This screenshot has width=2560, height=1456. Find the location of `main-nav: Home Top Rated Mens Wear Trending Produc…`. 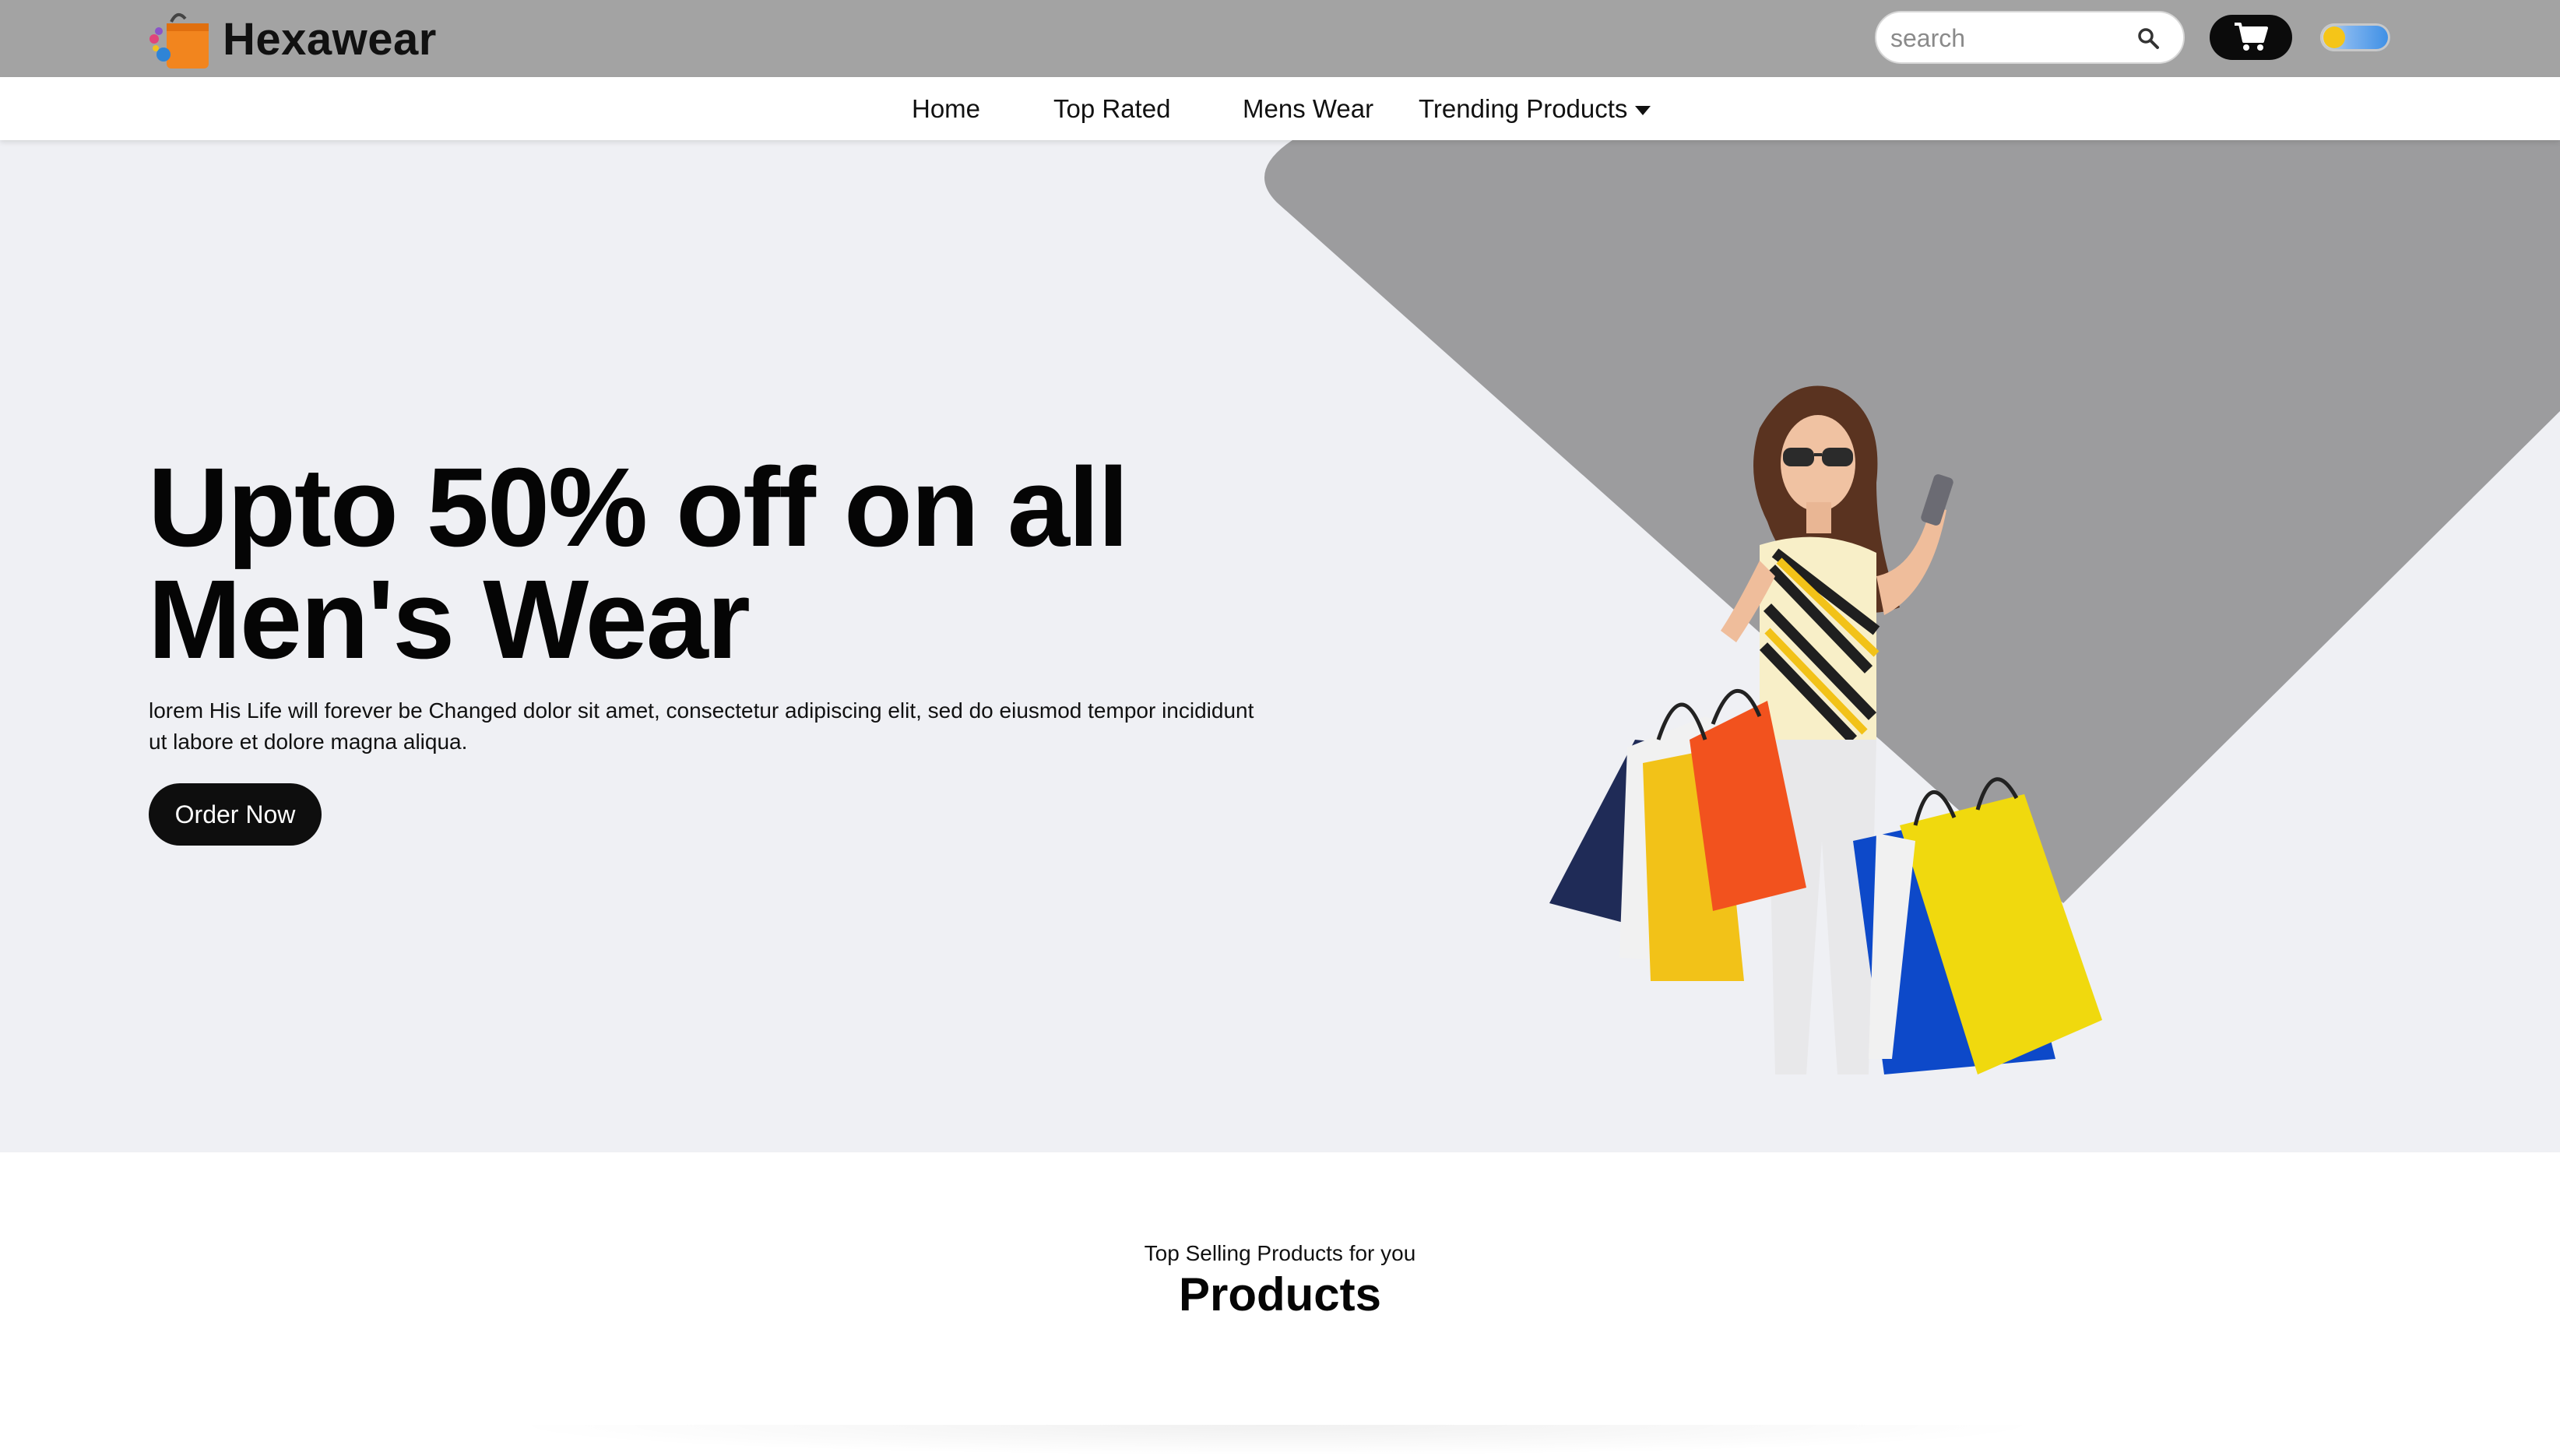

main-nav: Home Top Rated Mens Wear Trending Produc… is located at coordinates (1280, 108).